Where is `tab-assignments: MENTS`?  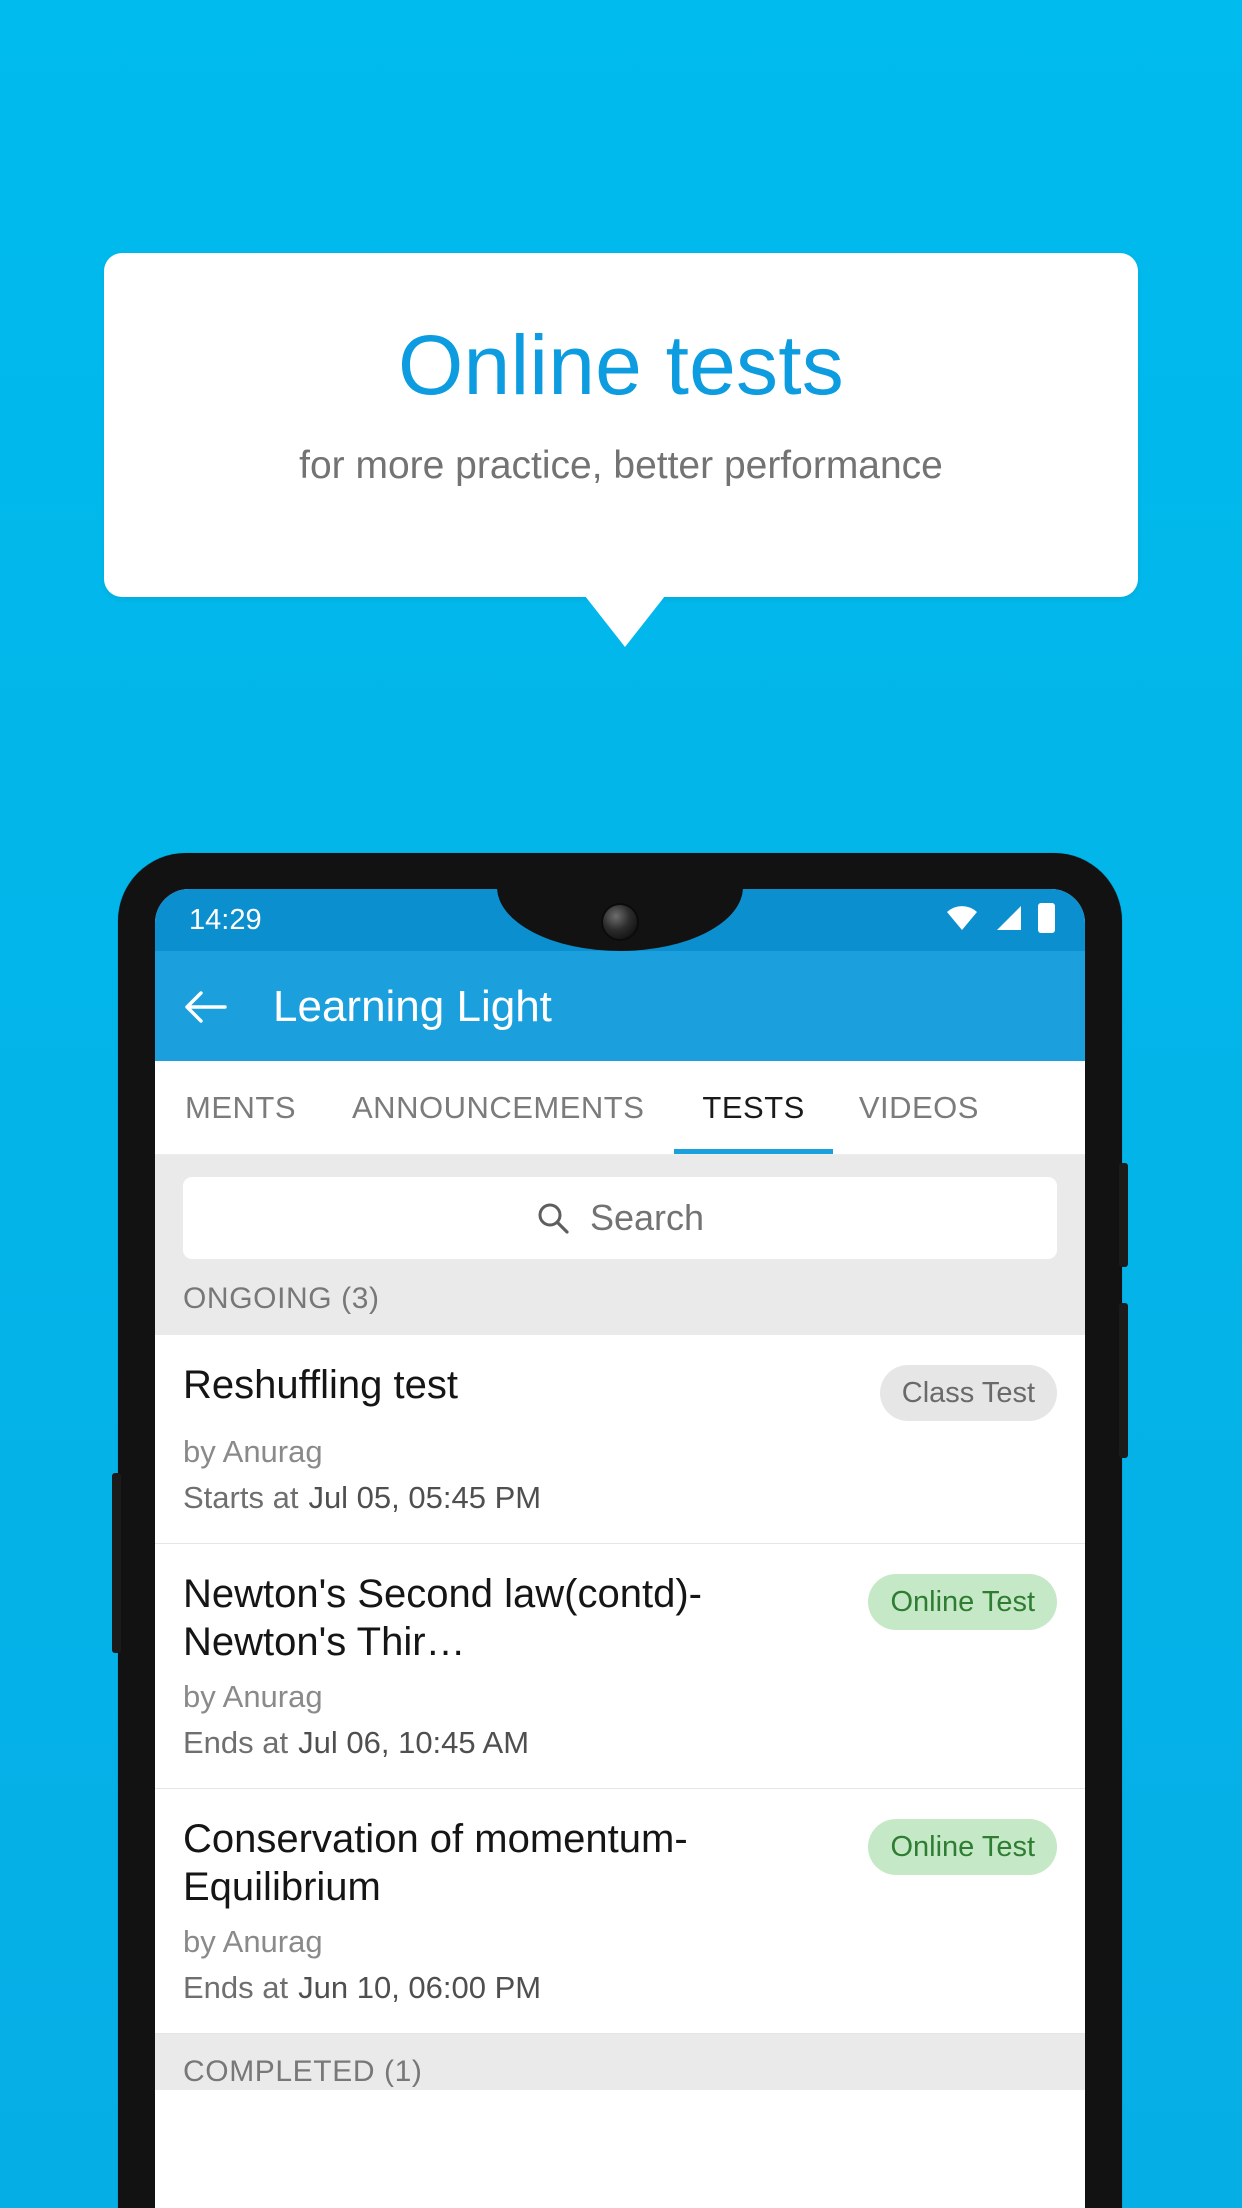
tab-assignments: MENTS is located at coordinates (239, 1107).